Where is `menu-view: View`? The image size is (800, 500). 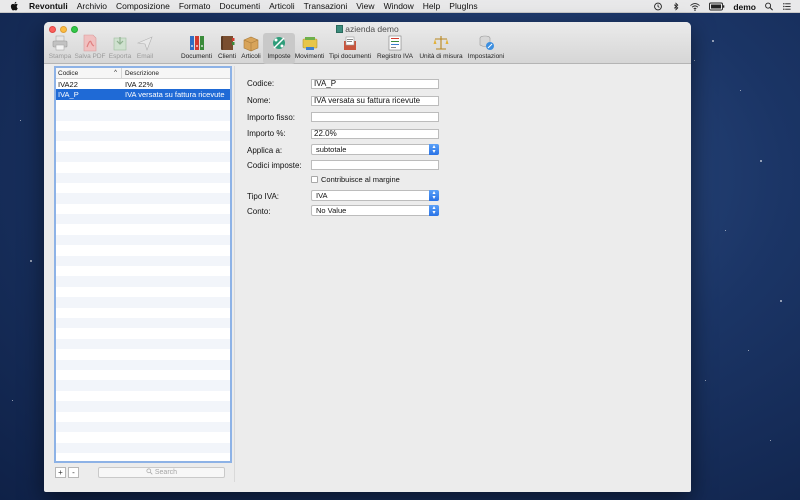 menu-view: View is located at coordinates (365, 6).